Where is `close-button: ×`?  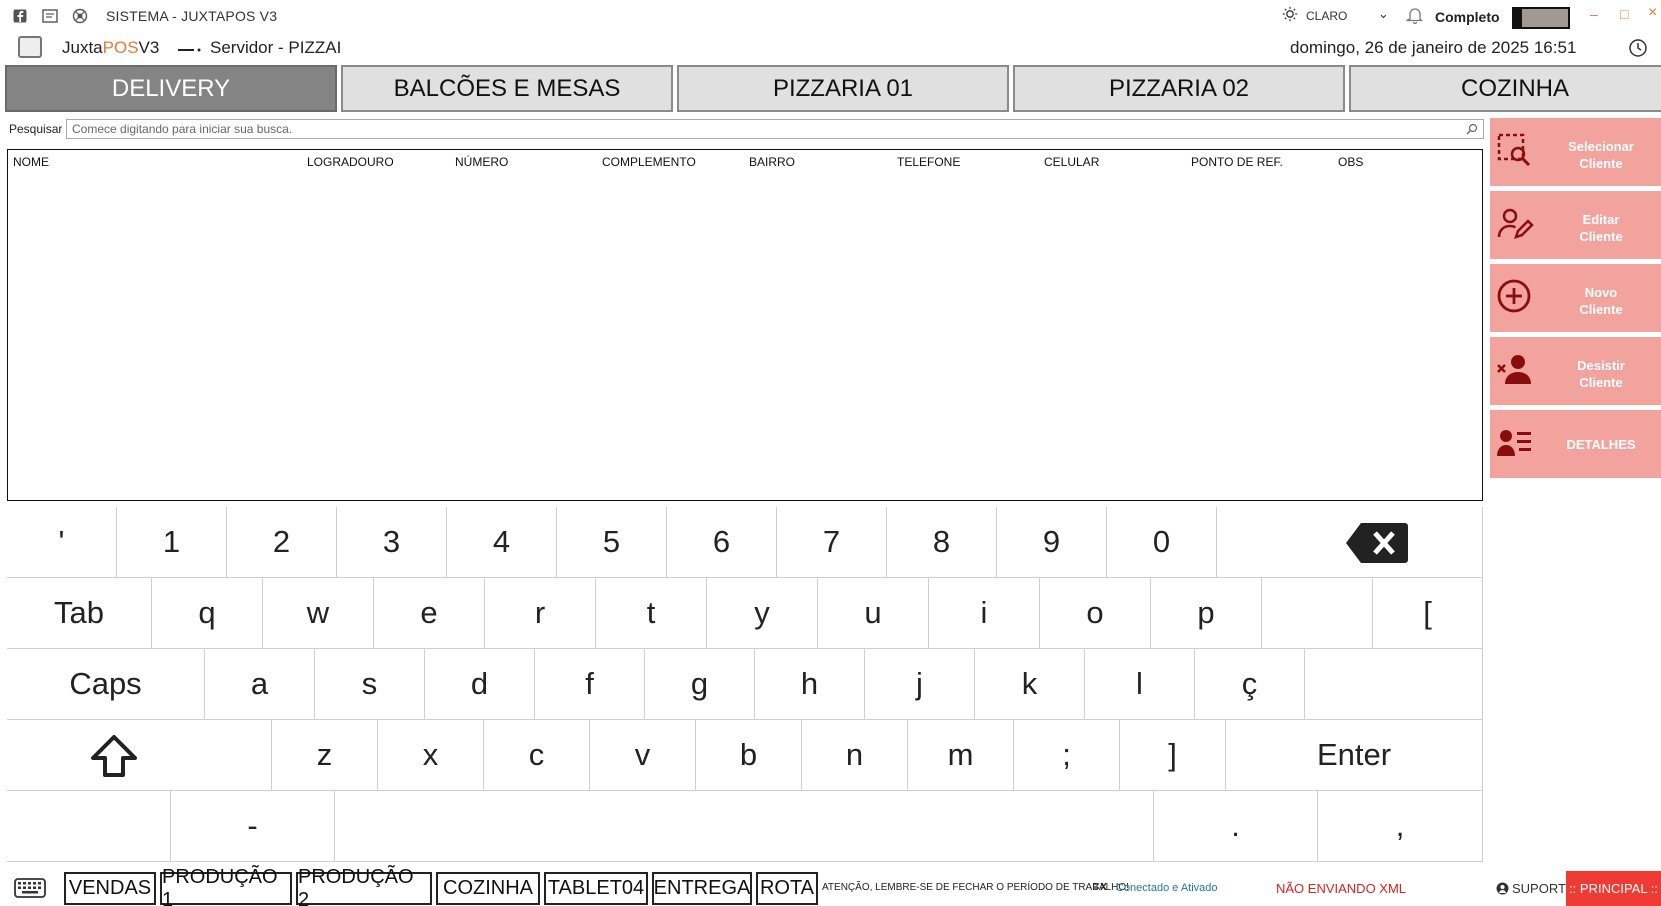 close-button: × is located at coordinates (1652, 13).